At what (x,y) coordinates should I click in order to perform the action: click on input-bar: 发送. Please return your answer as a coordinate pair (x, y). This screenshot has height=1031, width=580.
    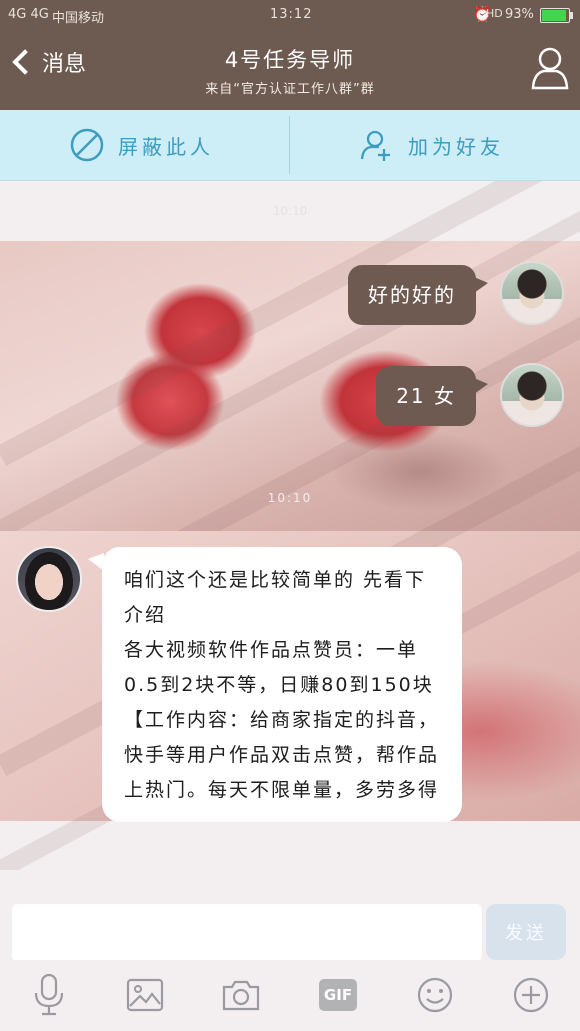
    Looking at the image, I should click on (290, 916).